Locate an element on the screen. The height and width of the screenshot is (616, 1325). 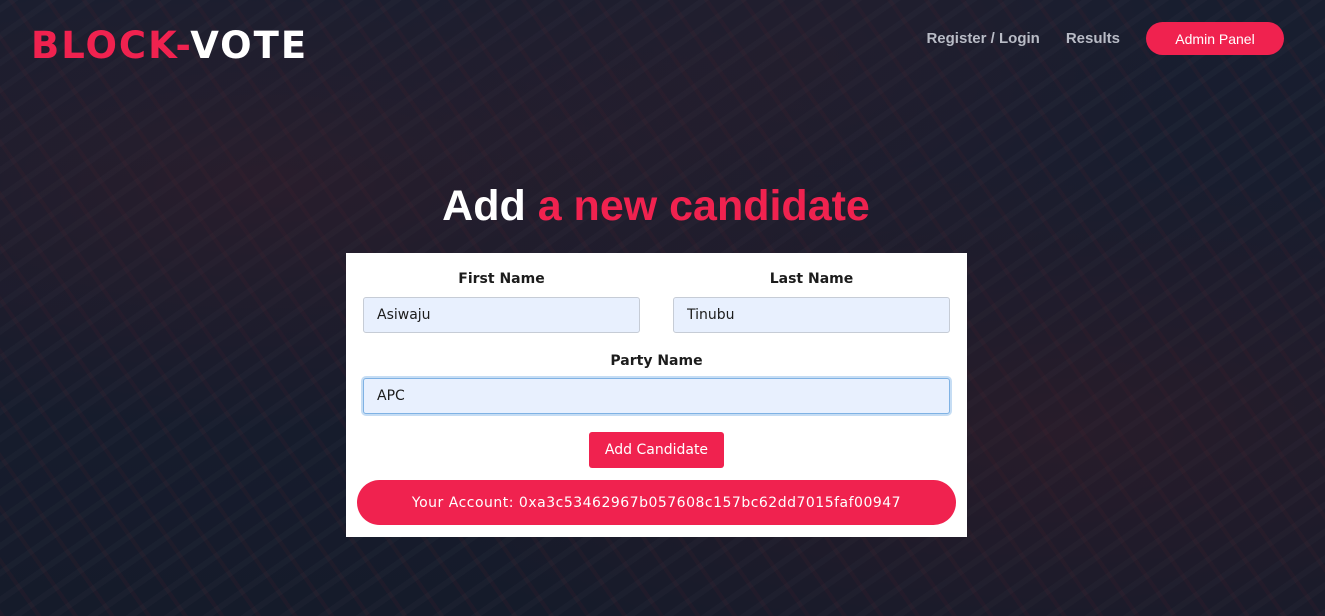
nav-register-login-link: Register / Login is located at coordinates (982, 38).